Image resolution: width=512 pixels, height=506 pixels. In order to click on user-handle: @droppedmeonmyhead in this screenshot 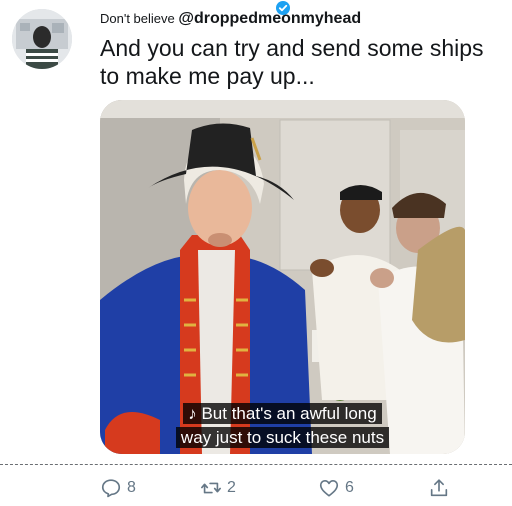, I will do `click(269, 18)`.